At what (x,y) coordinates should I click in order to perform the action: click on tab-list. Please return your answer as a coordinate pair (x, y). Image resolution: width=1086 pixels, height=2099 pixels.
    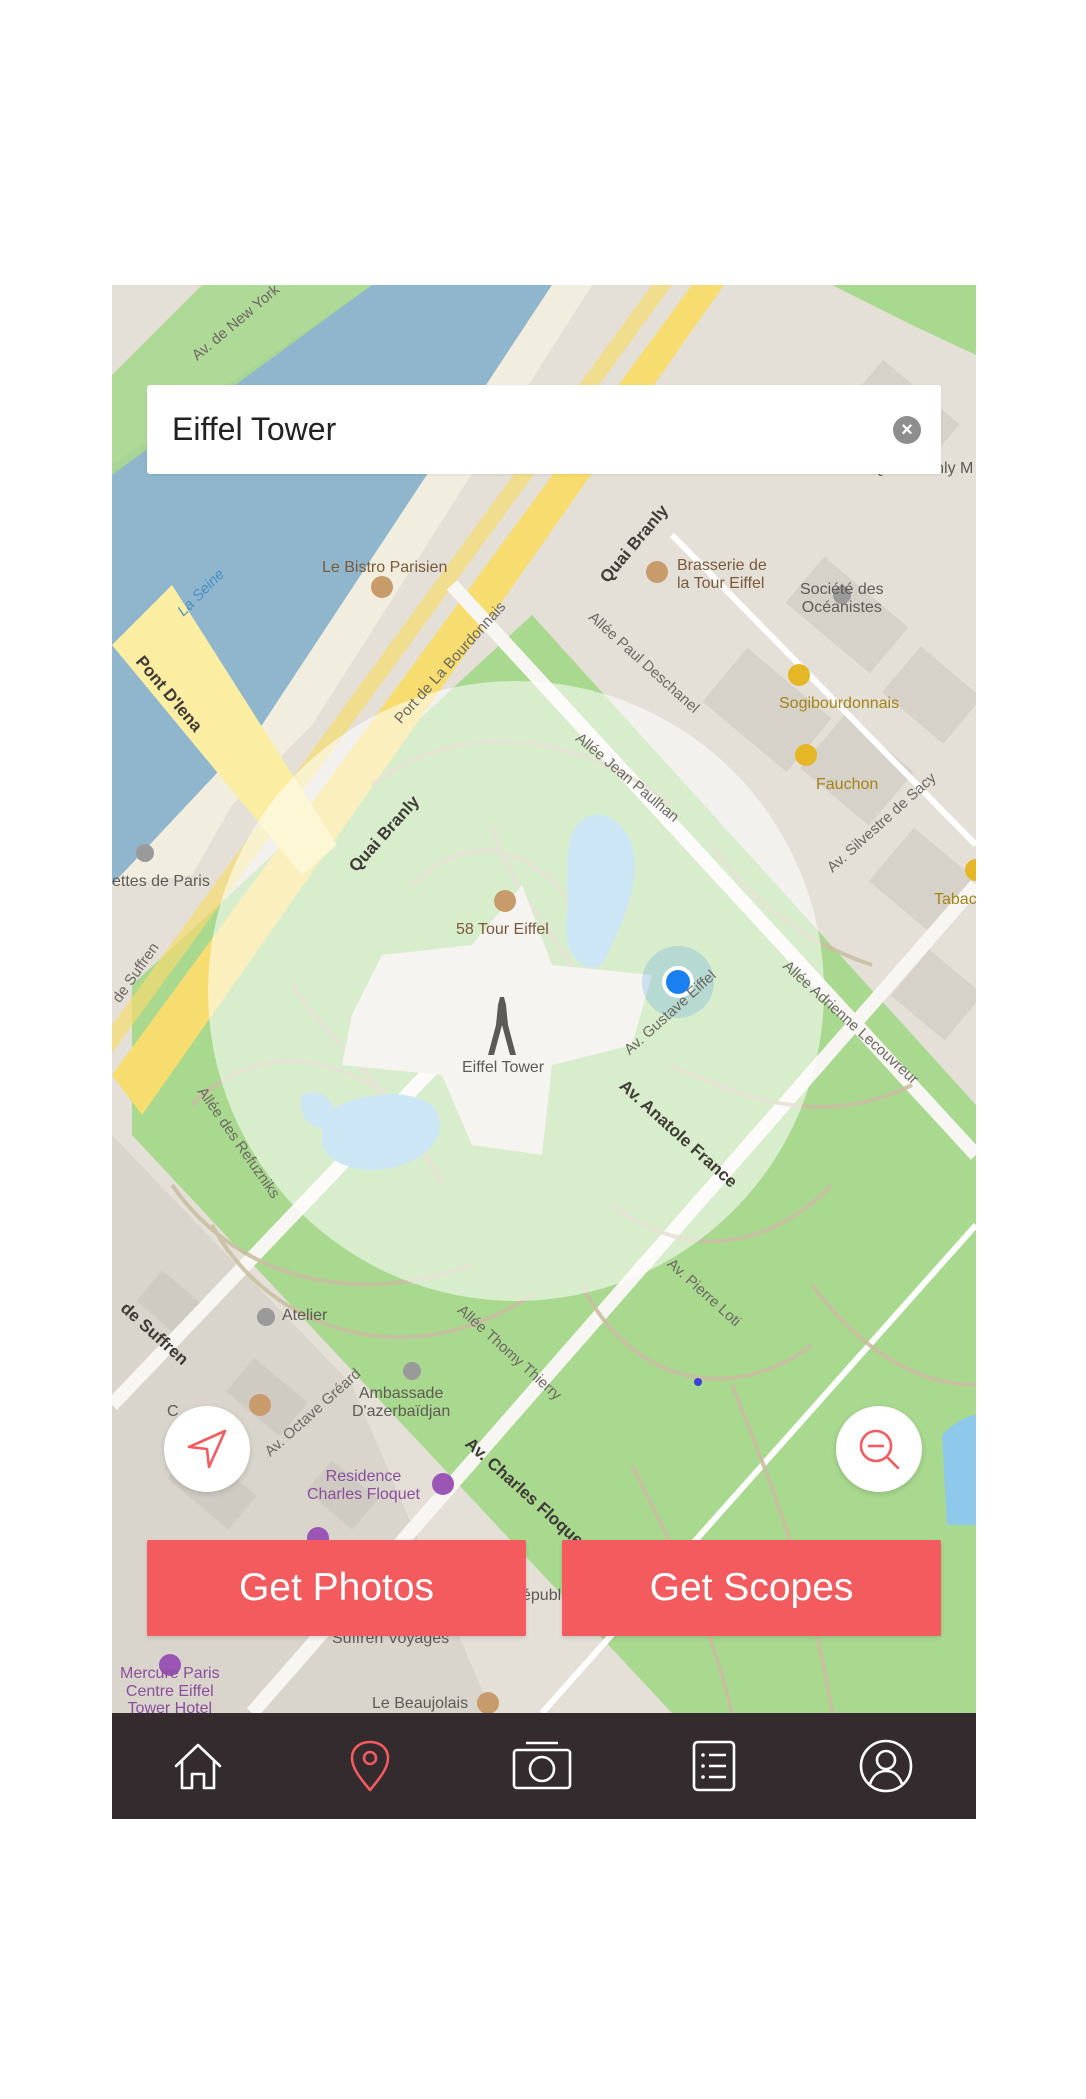
    Looking at the image, I should click on (714, 1766).